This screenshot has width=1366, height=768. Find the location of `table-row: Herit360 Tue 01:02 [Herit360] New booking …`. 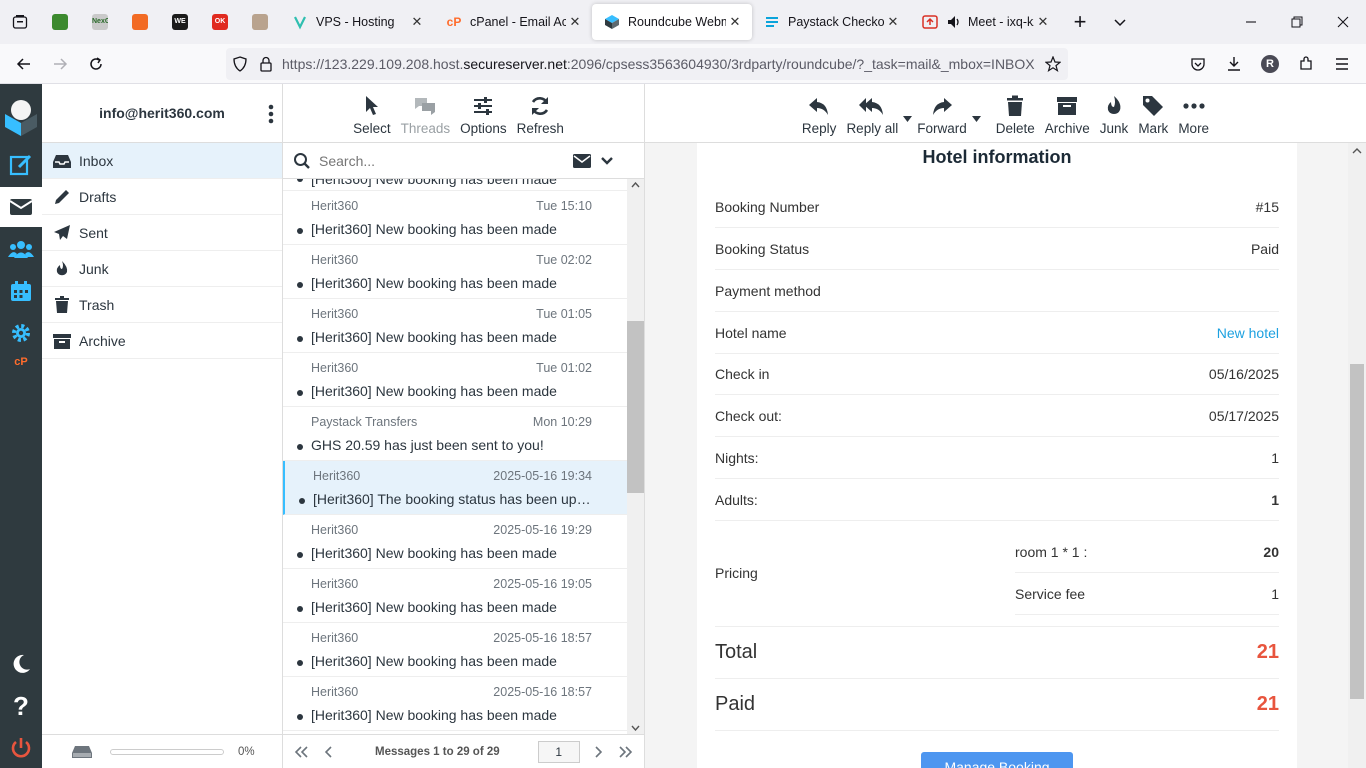

table-row: Herit360 Tue 01:02 [Herit360] New booking … is located at coordinates (455, 380).